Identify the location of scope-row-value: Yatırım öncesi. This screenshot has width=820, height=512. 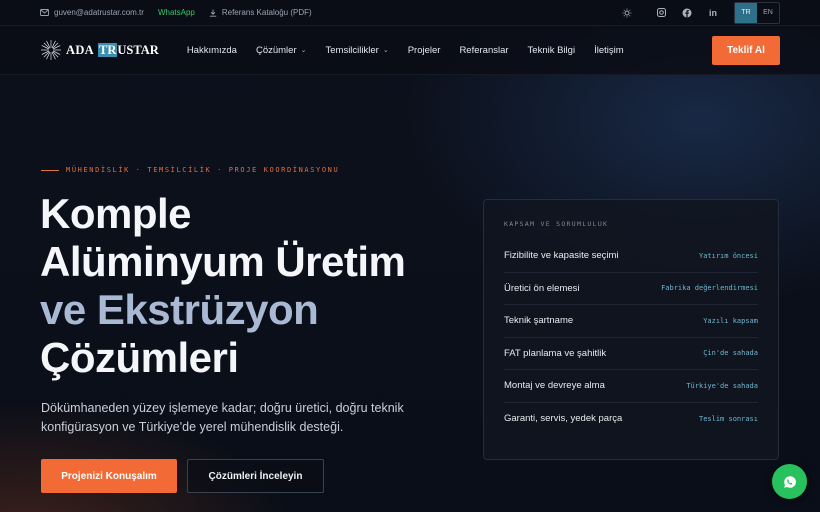
(728, 255).